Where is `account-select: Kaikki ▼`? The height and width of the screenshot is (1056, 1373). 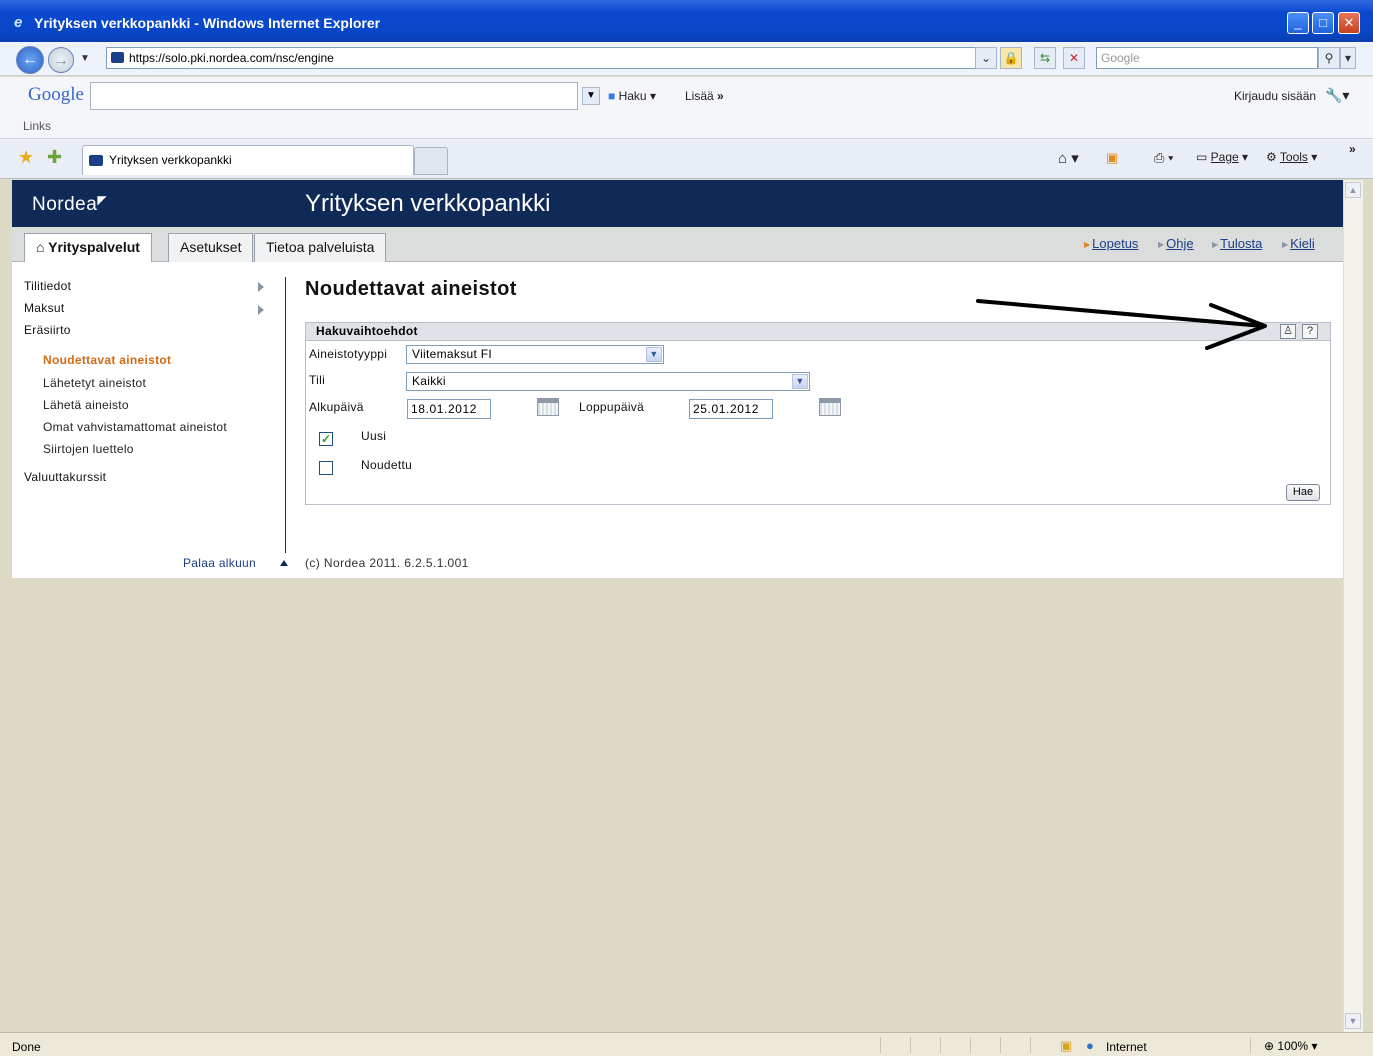
account-select: Kaikki ▼ is located at coordinates (608, 381).